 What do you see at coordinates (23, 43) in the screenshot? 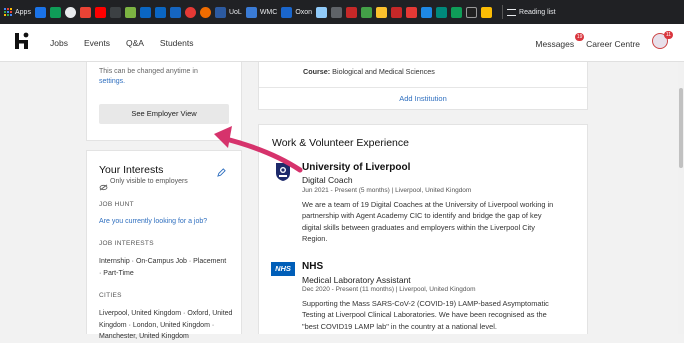
I see `handshake-logo-icon` at bounding box center [23, 43].